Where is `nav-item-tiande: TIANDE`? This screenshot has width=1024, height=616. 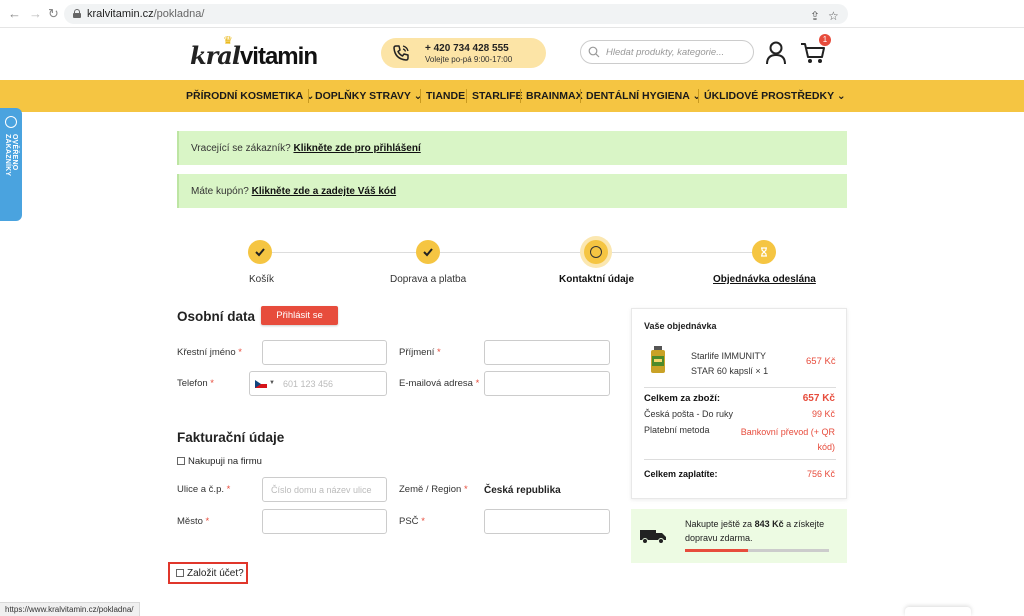
nav-item-tiande: TIANDE is located at coordinates (445, 96).